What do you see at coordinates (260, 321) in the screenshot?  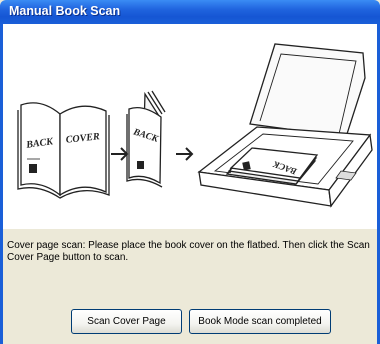 I see `book-mode-scan-completed-button: Book Mode scan completed` at bounding box center [260, 321].